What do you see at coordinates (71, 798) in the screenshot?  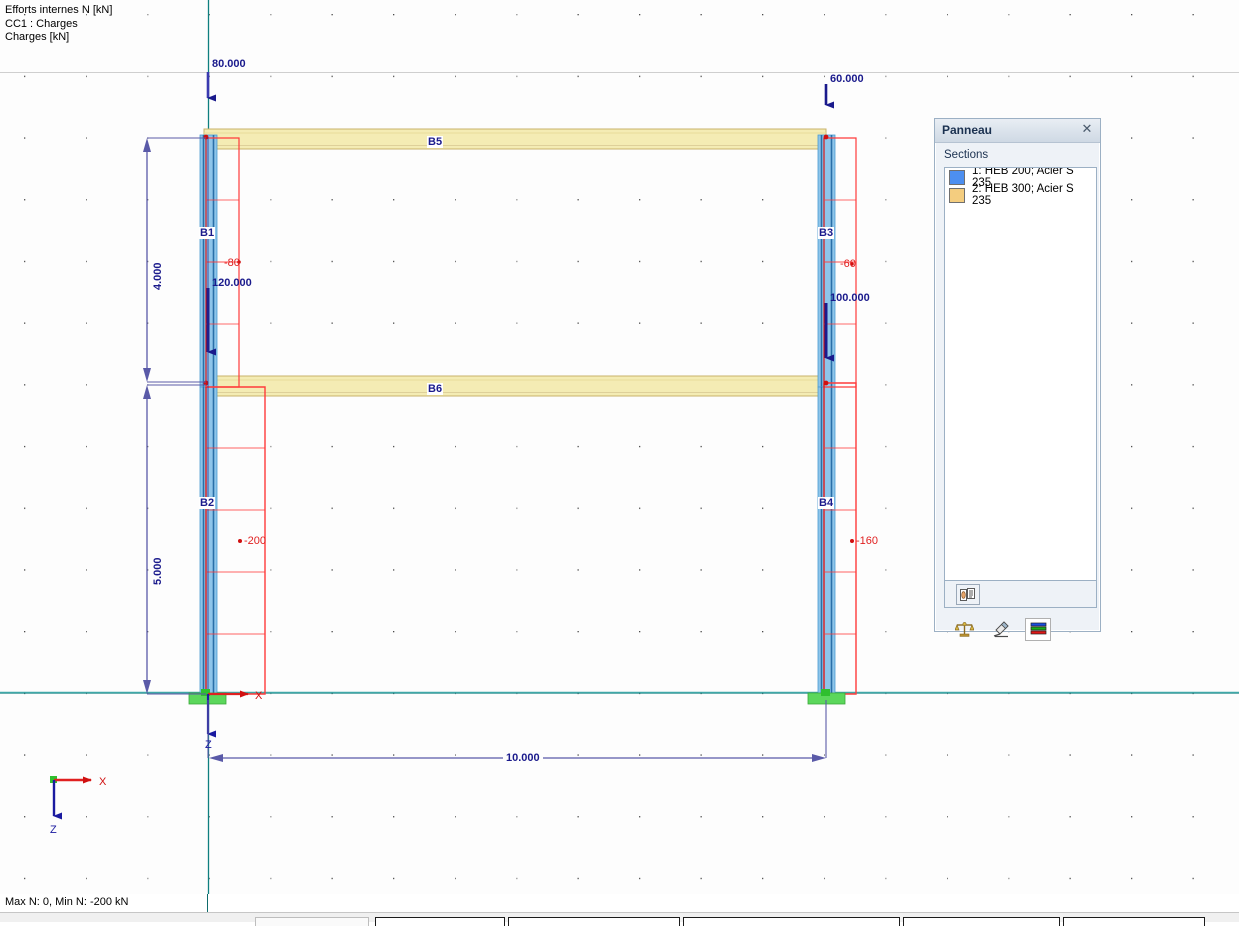 I see `global-axis-gizmo` at bounding box center [71, 798].